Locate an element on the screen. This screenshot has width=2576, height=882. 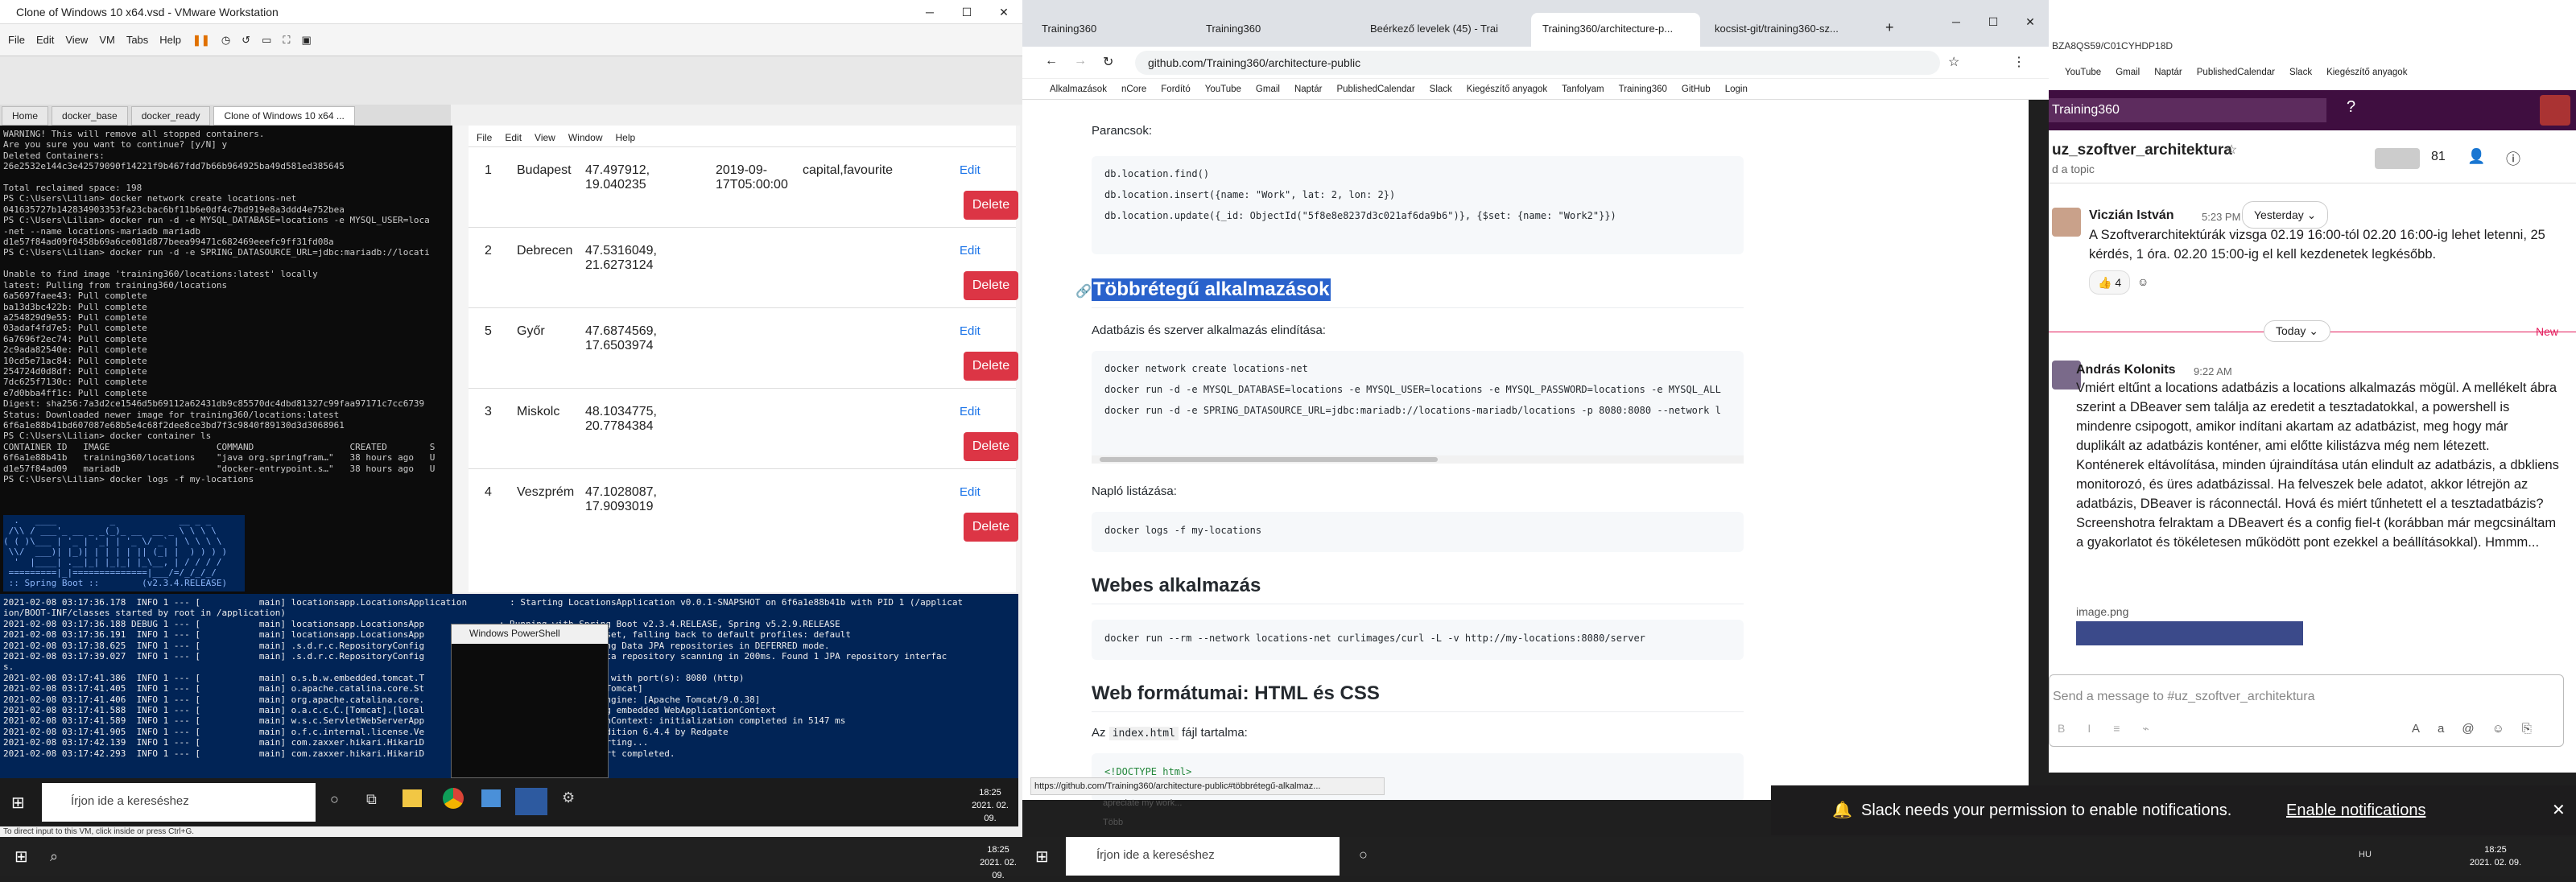
code-block-logs: docker logs -f my-locations is located at coordinates (1418, 532).